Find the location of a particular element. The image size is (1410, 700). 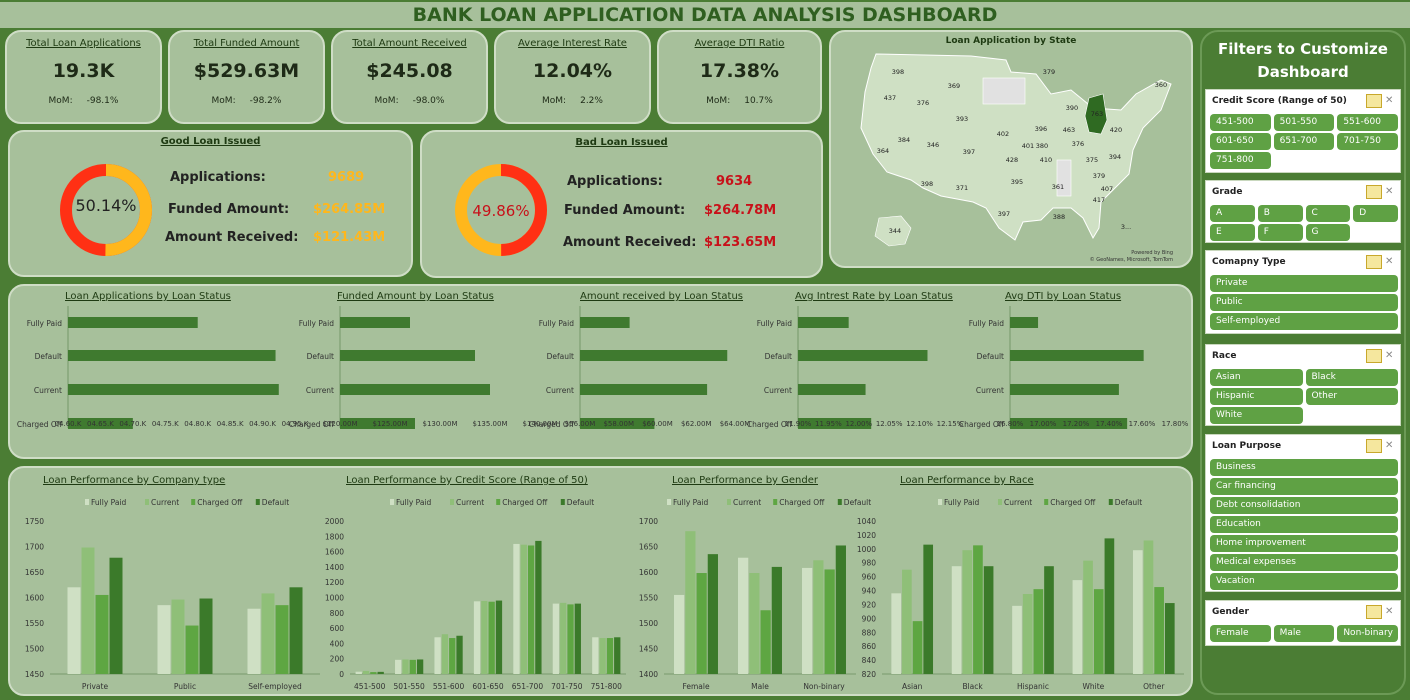

status-chart-title: Amount received by Loan Status is located at coordinates (661, 296).